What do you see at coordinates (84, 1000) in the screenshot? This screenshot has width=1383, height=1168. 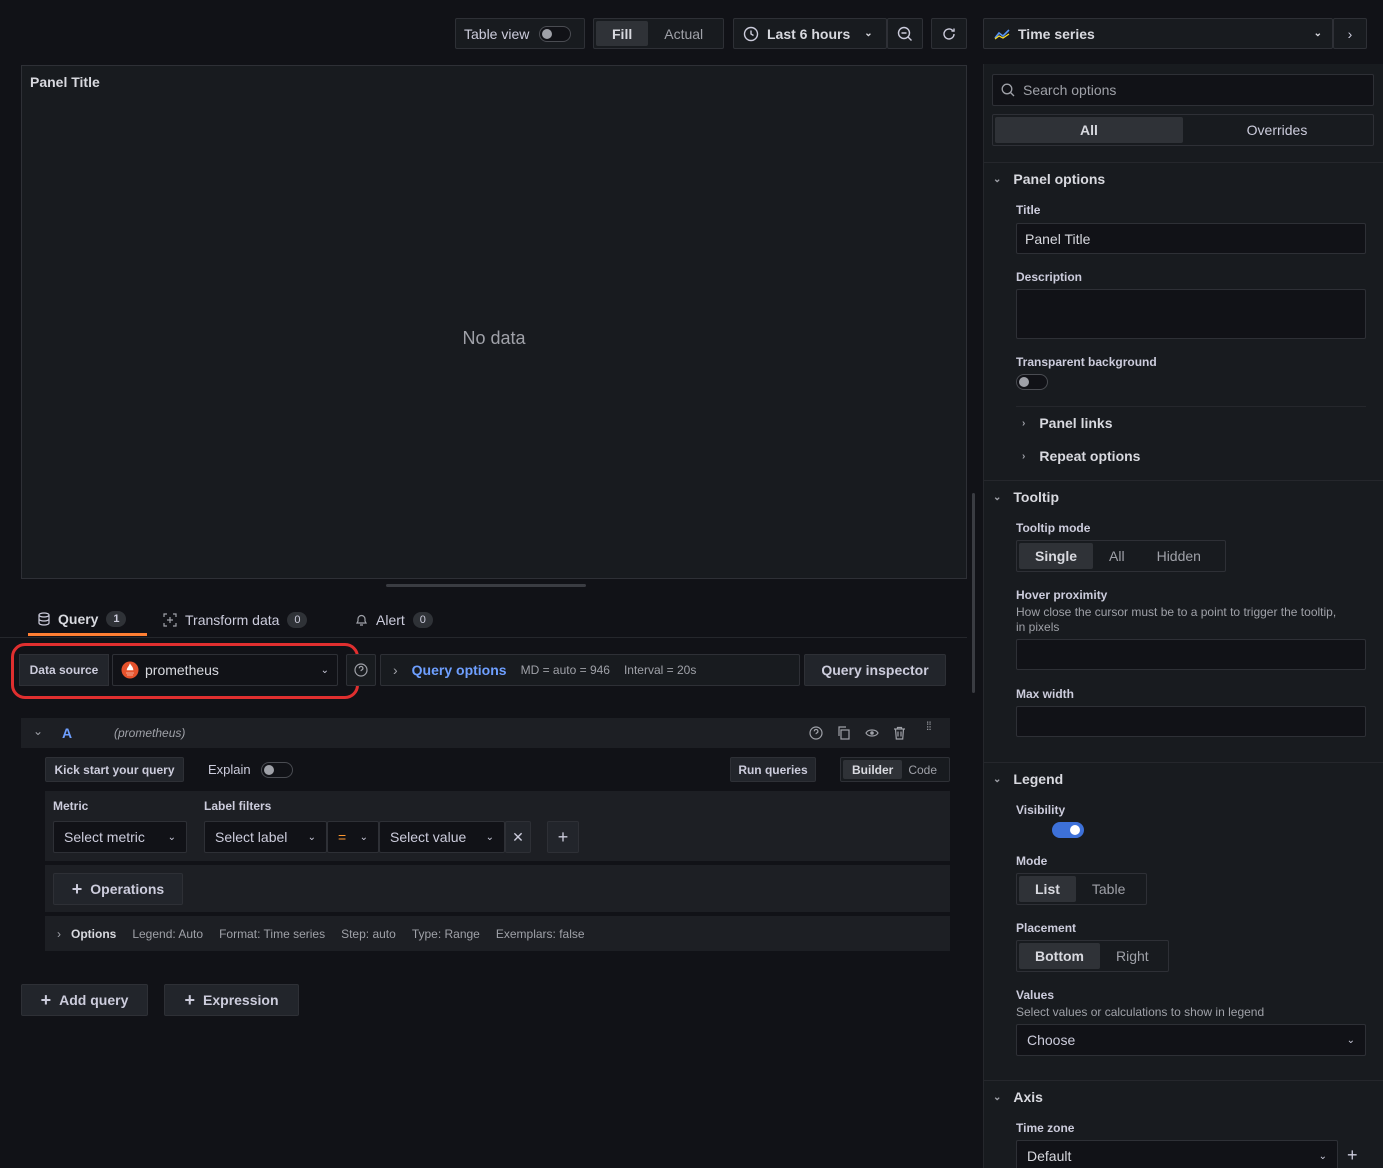 I see `add-query-button: + Add query` at bounding box center [84, 1000].